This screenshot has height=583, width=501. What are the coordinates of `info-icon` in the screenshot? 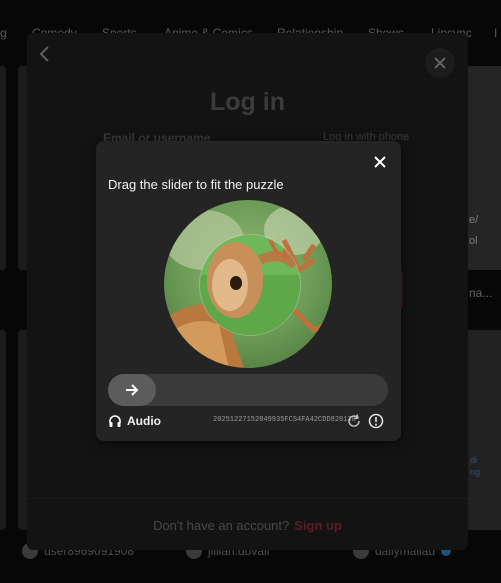 It's located at (376, 421).